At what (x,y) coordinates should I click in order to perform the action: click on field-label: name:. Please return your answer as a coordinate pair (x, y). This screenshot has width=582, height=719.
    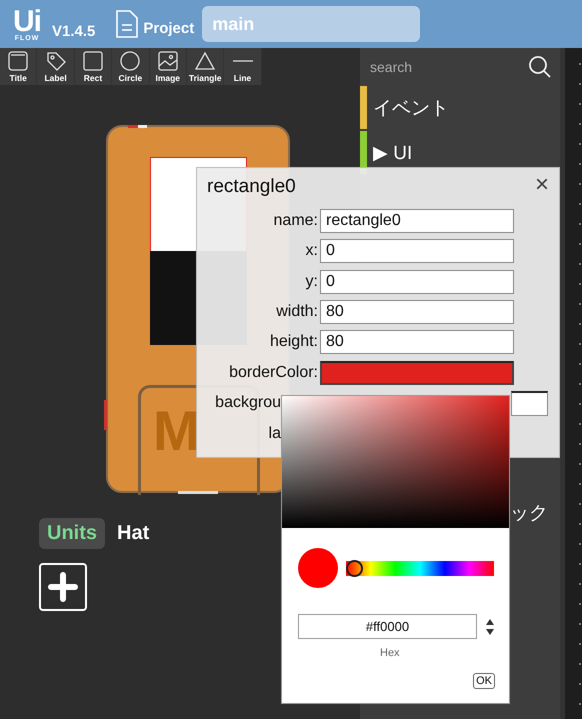
    Looking at the image, I should click on (295, 221).